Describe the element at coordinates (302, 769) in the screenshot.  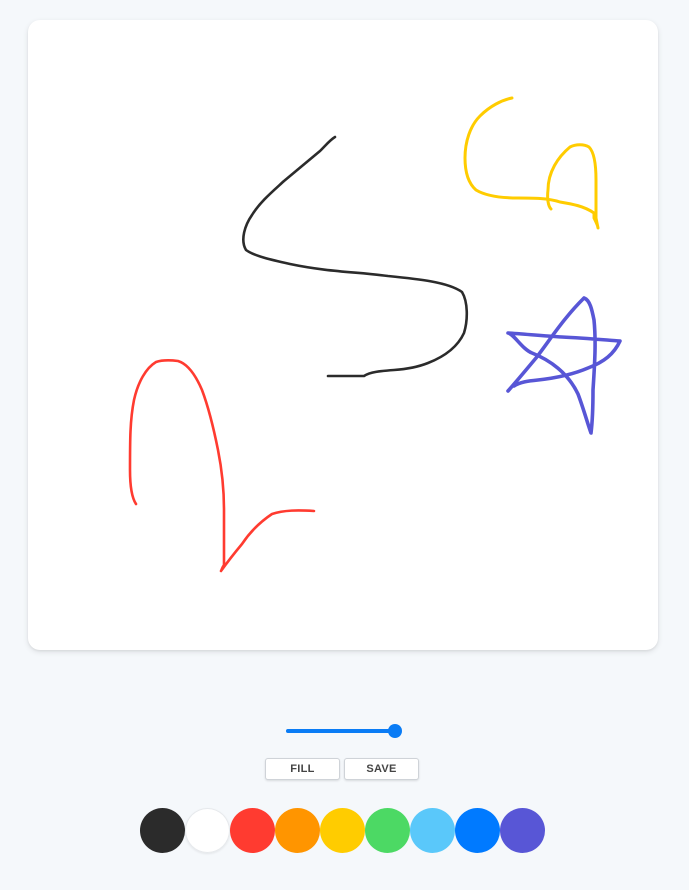
I see `fill-button: FILL` at that location.